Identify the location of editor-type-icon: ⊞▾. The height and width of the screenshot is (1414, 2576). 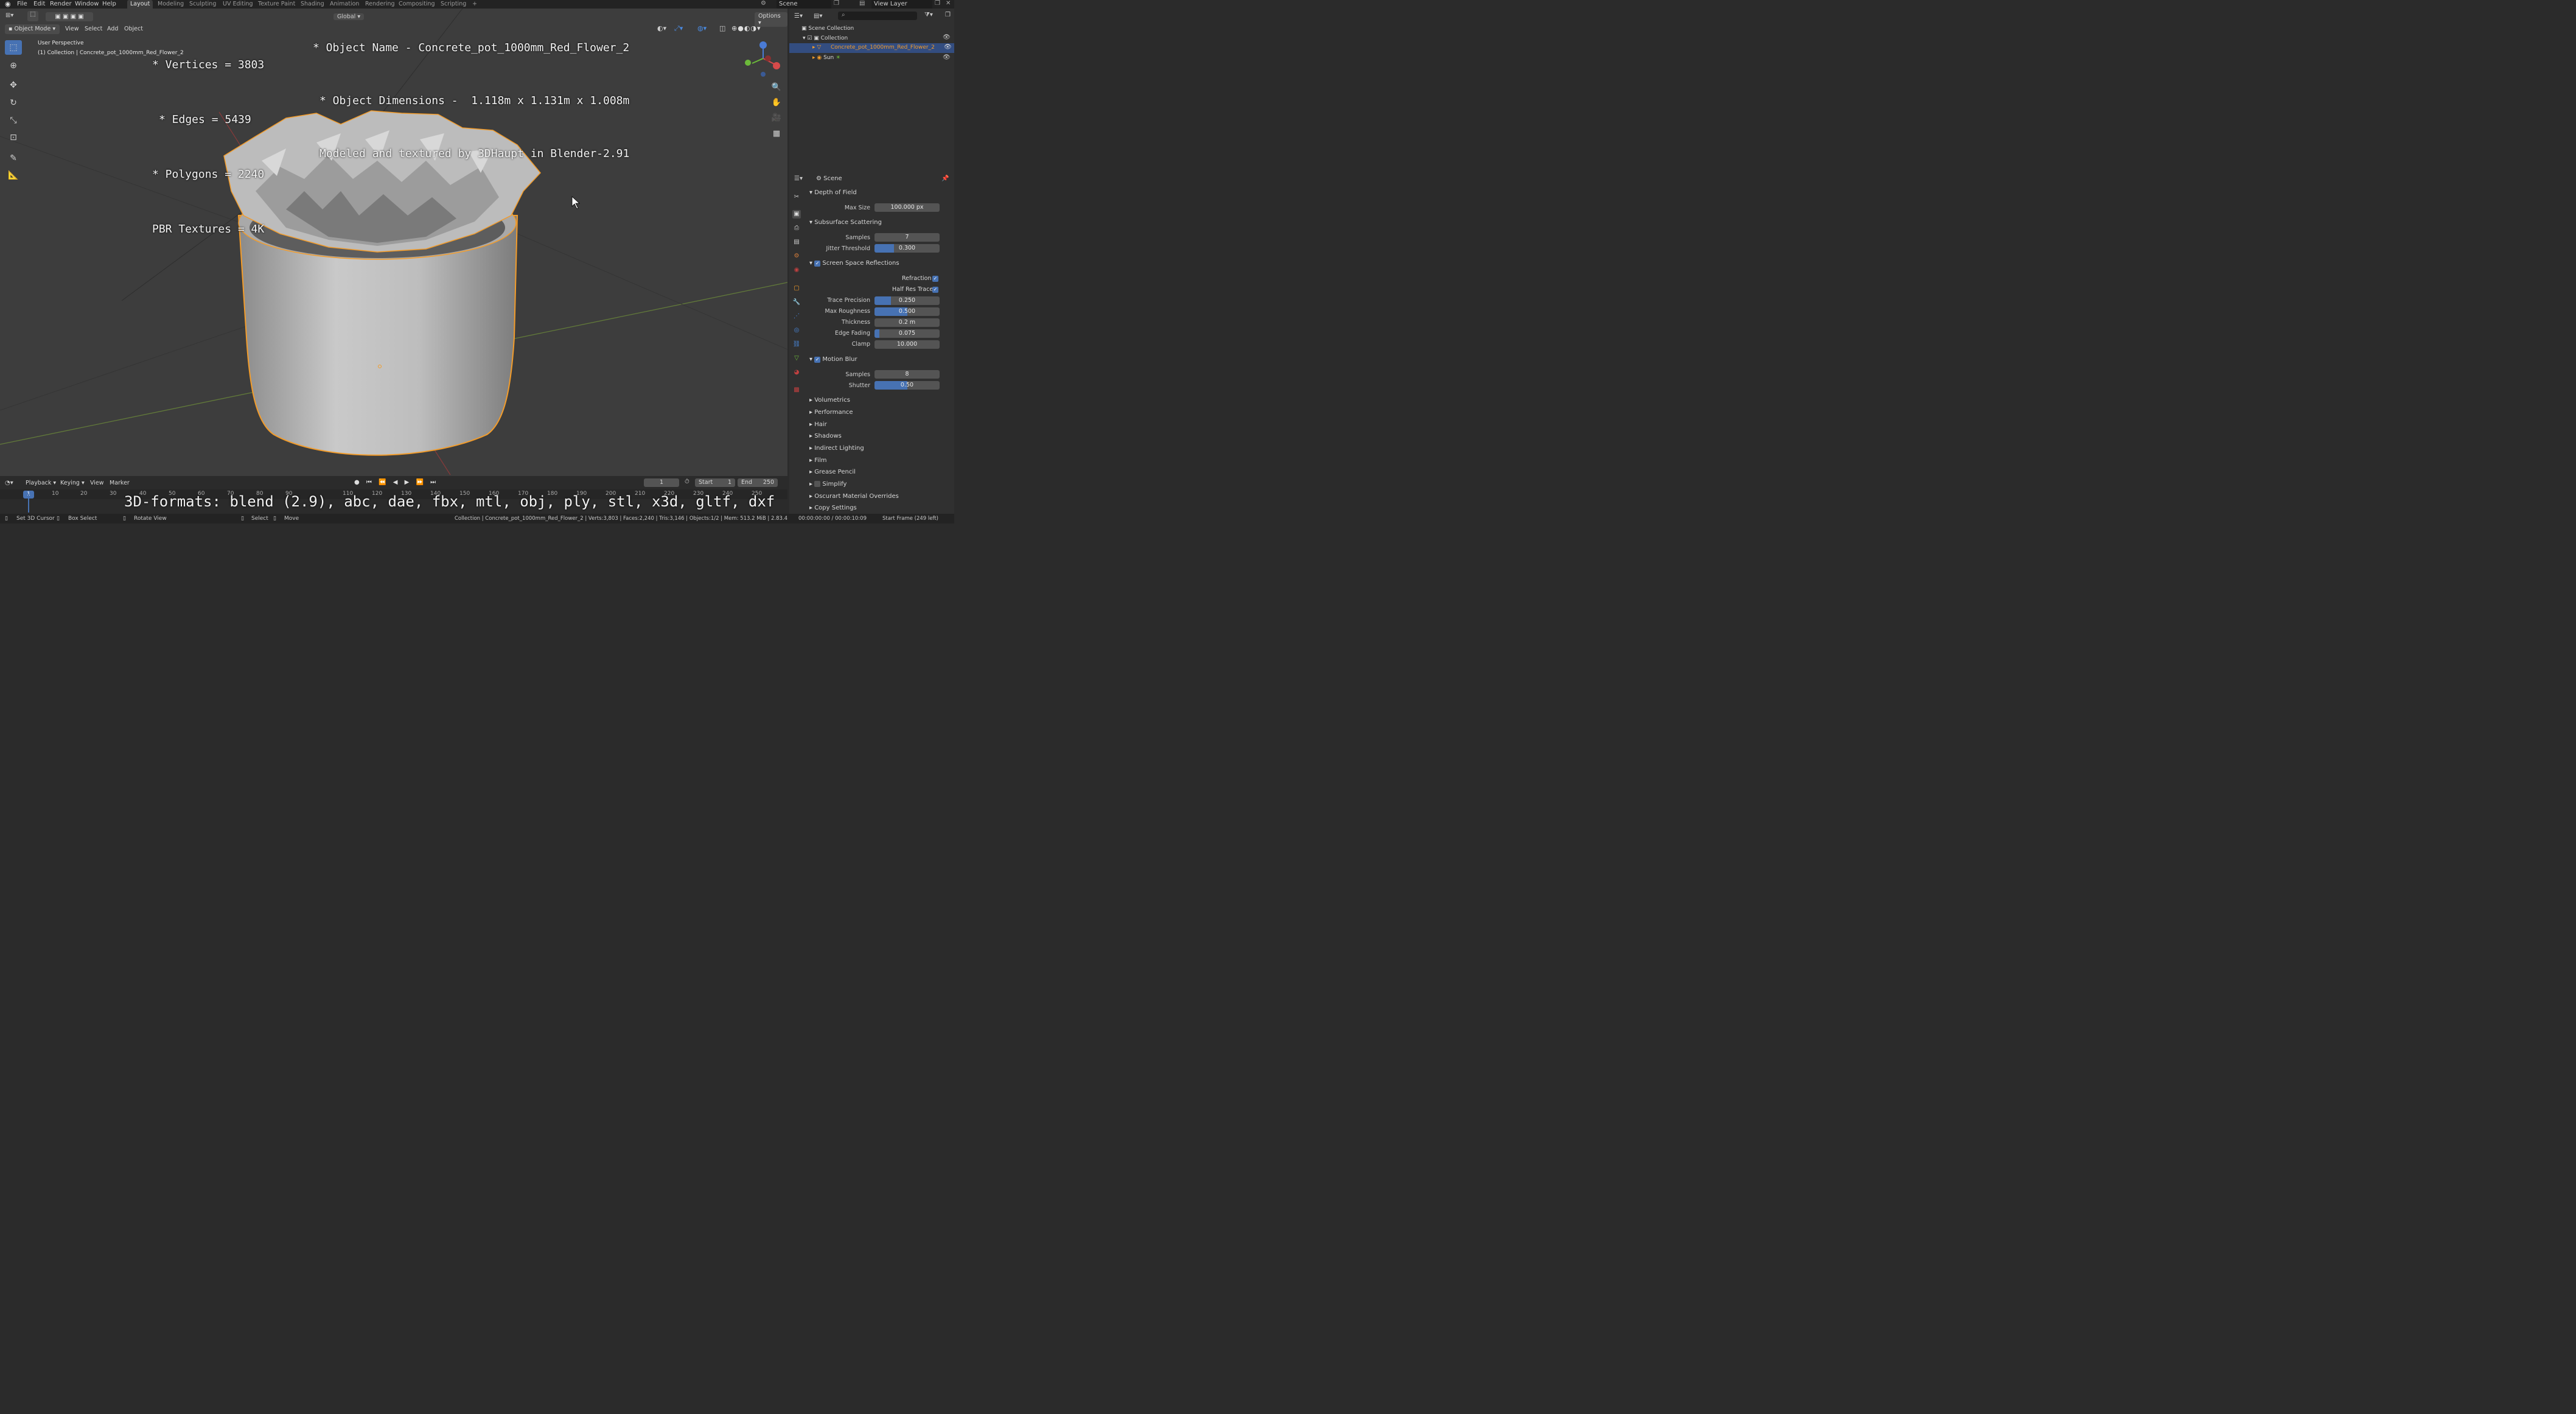
(9, 15).